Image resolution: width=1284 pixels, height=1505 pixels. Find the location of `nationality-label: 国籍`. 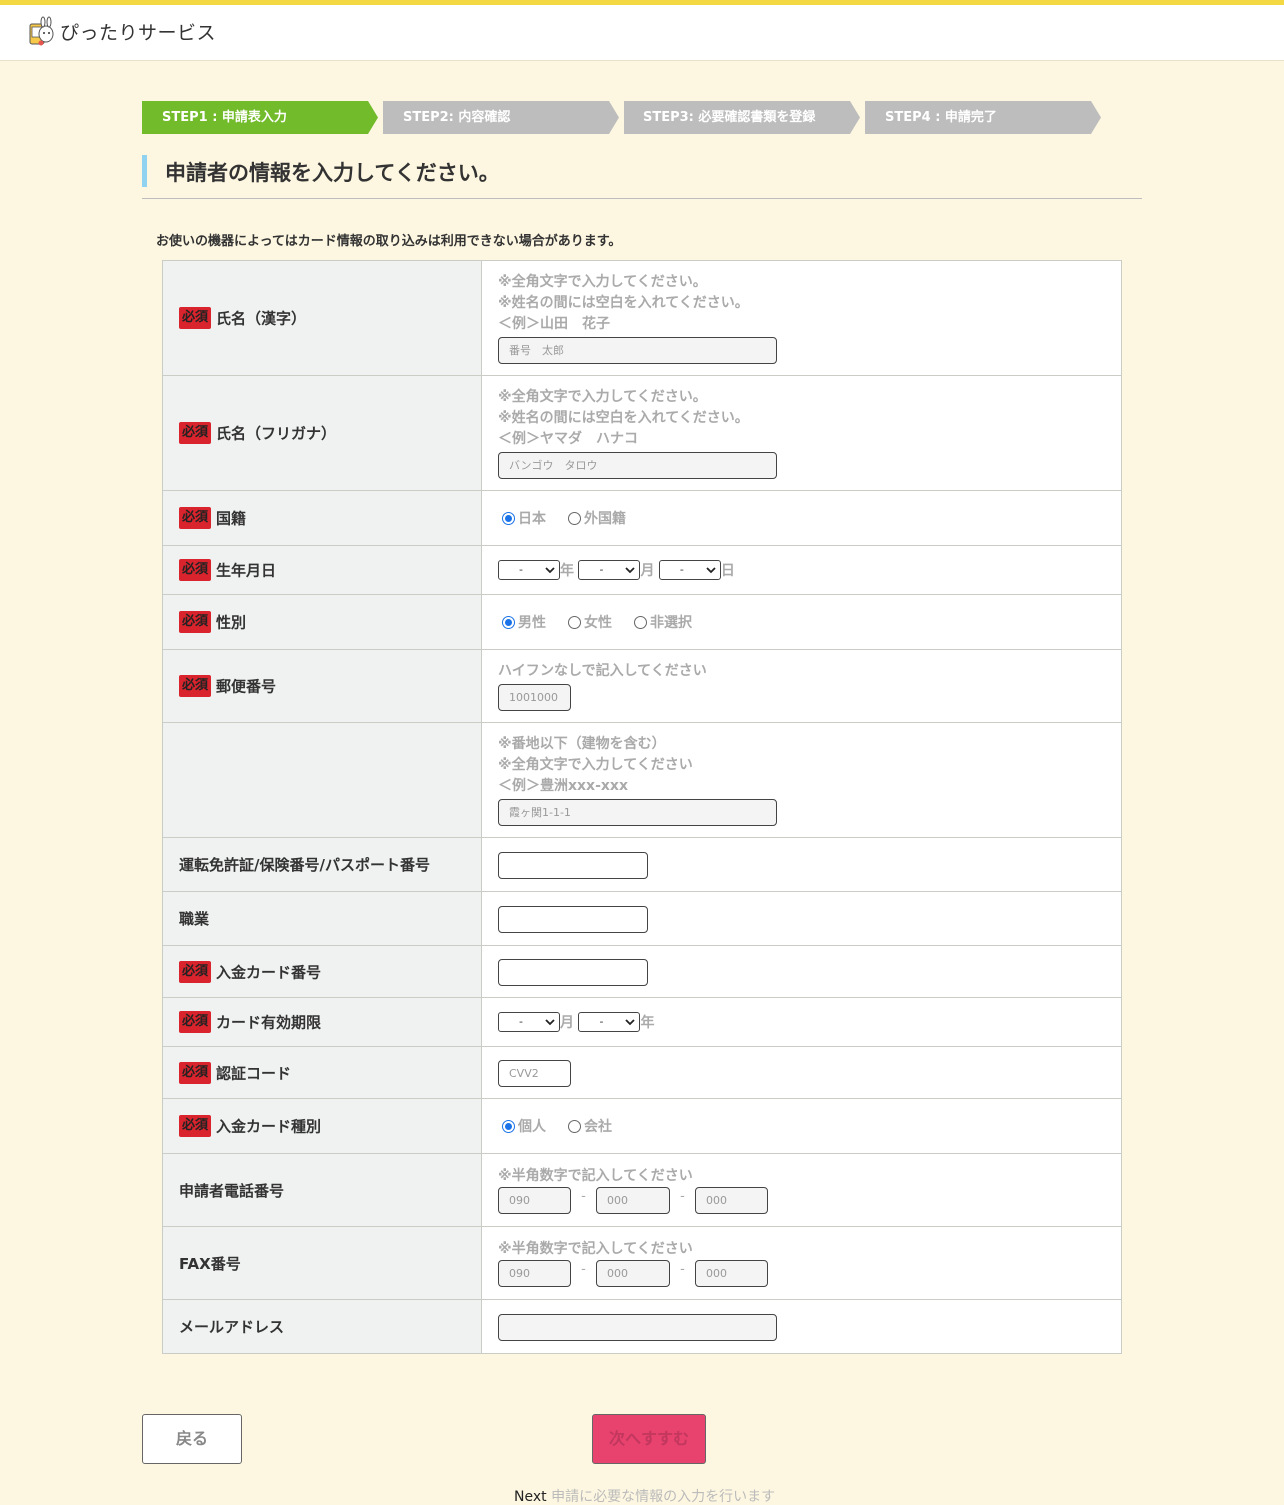

nationality-label: 国籍 is located at coordinates (231, 518).